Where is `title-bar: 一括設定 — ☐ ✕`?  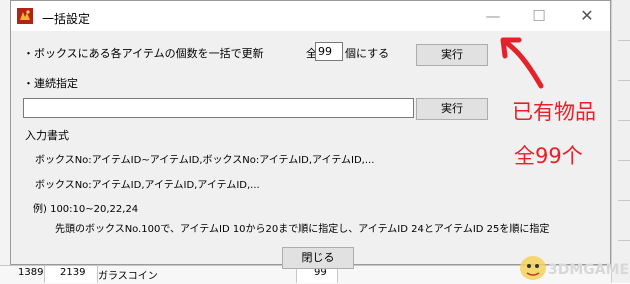
title-bar: 一括設定 — ☐ ✕ is located at coordinates (310, 16).